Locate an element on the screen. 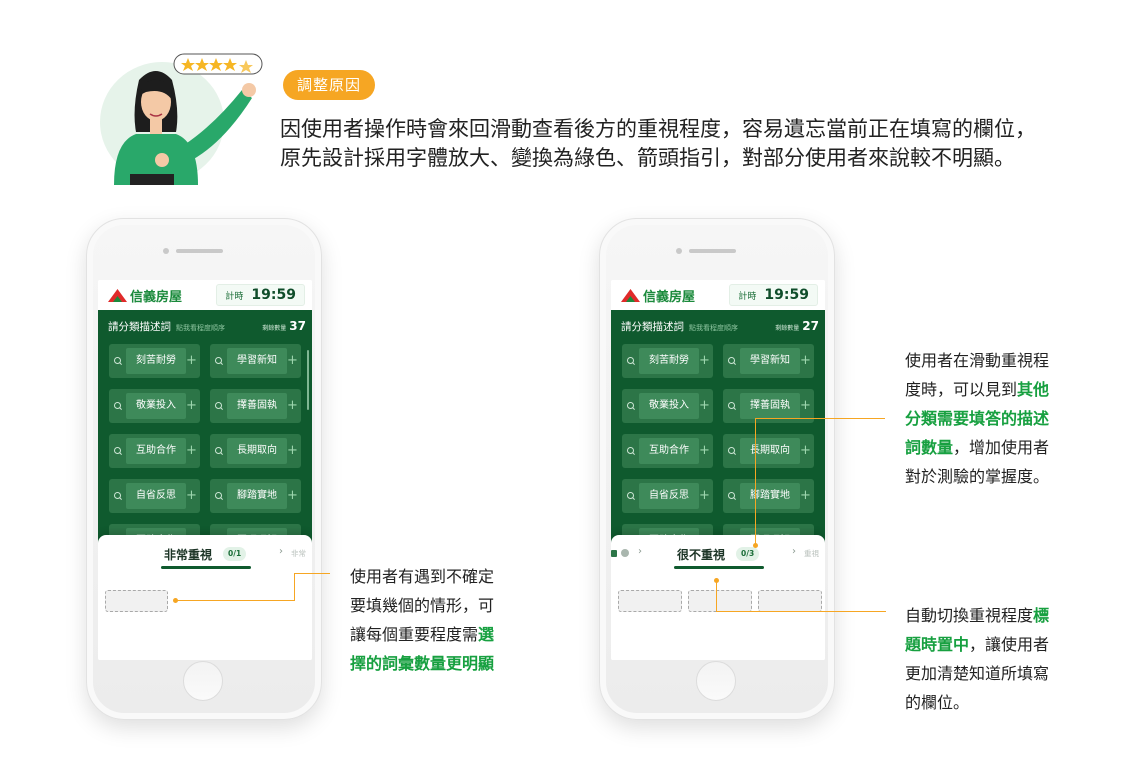 This screenshot has height=771, width=1145. home-button is located at coordinates (203, 681).